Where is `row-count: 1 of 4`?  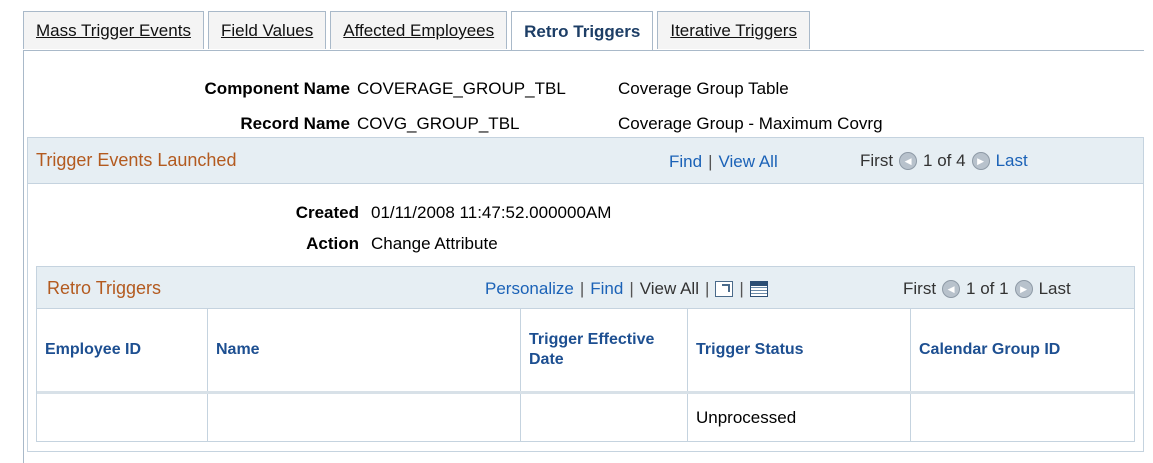
row-count: 1 of 4 is located at coordinates (944, 160).